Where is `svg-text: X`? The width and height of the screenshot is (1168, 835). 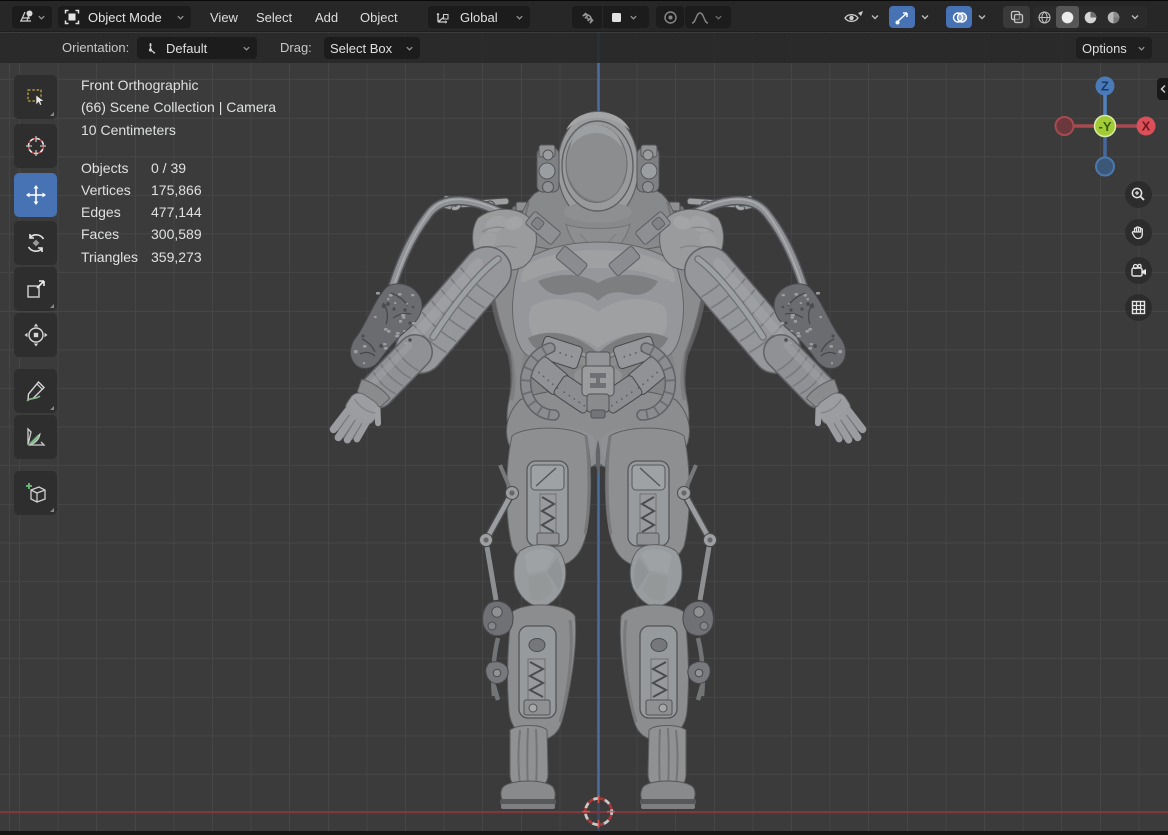
svg-text: X is located at coordinates (1146, 126).